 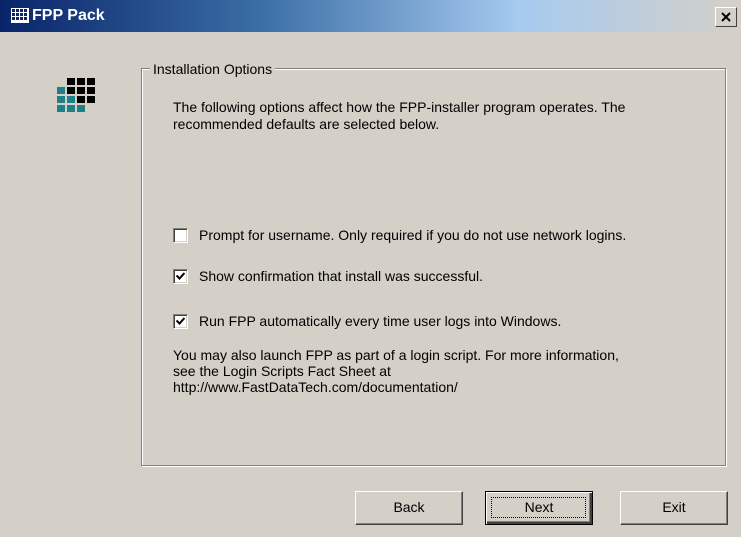 I want to click on exit-button-label: Exit, so click(x=674, y=507).